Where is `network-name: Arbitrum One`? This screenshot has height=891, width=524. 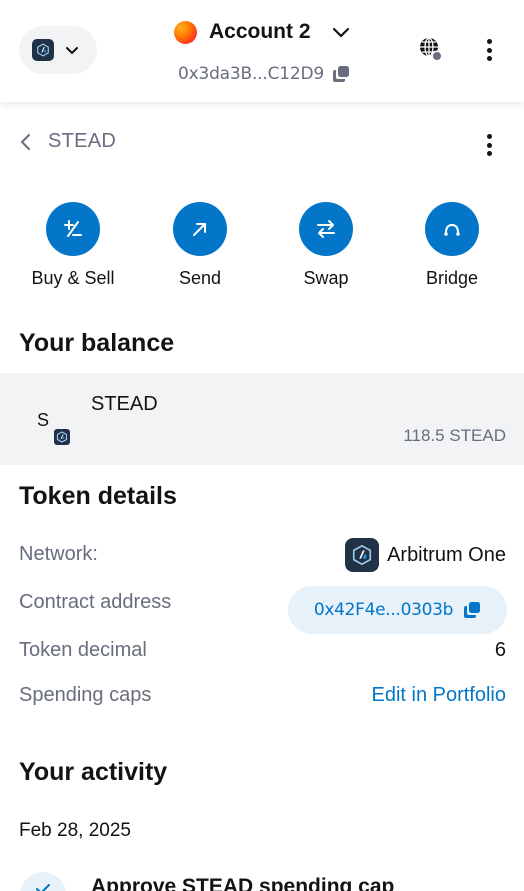 network-name: Arbitrum One is located at coordinates (446, 554).